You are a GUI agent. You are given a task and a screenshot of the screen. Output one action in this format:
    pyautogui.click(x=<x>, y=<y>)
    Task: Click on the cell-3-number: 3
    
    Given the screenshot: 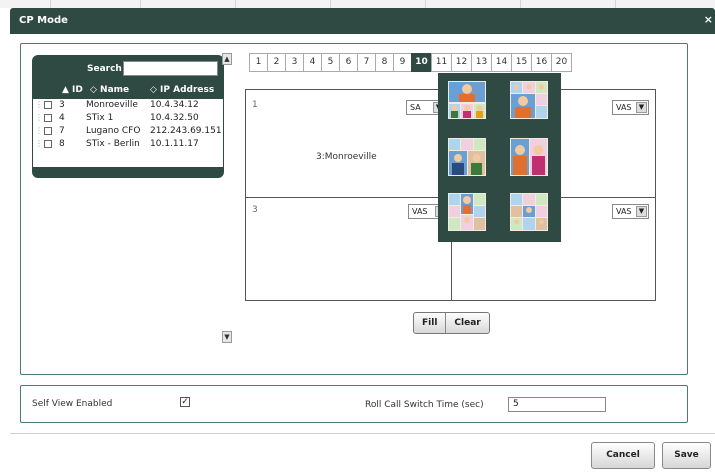 What is the action you would take?
    pyautogui.click(x=255, y=210)
    